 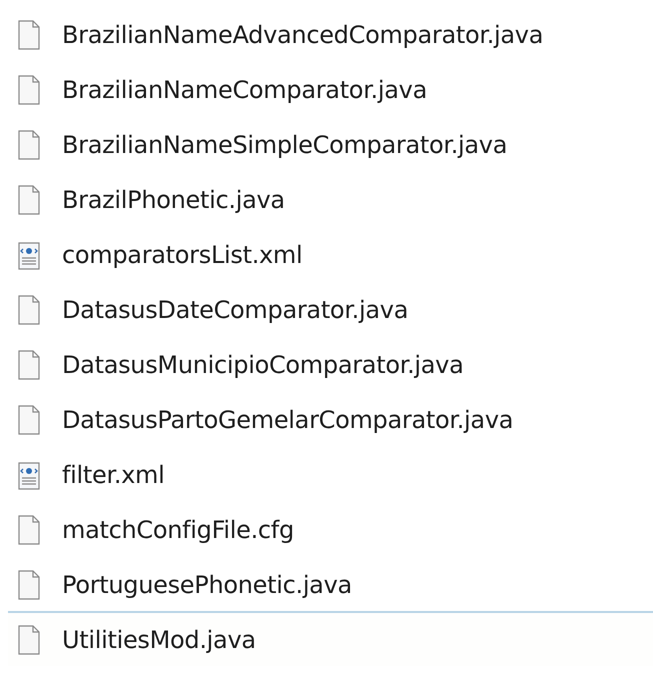 I want to click on file-name: DatasusDateComparator.java, so click(x=235, y=310).